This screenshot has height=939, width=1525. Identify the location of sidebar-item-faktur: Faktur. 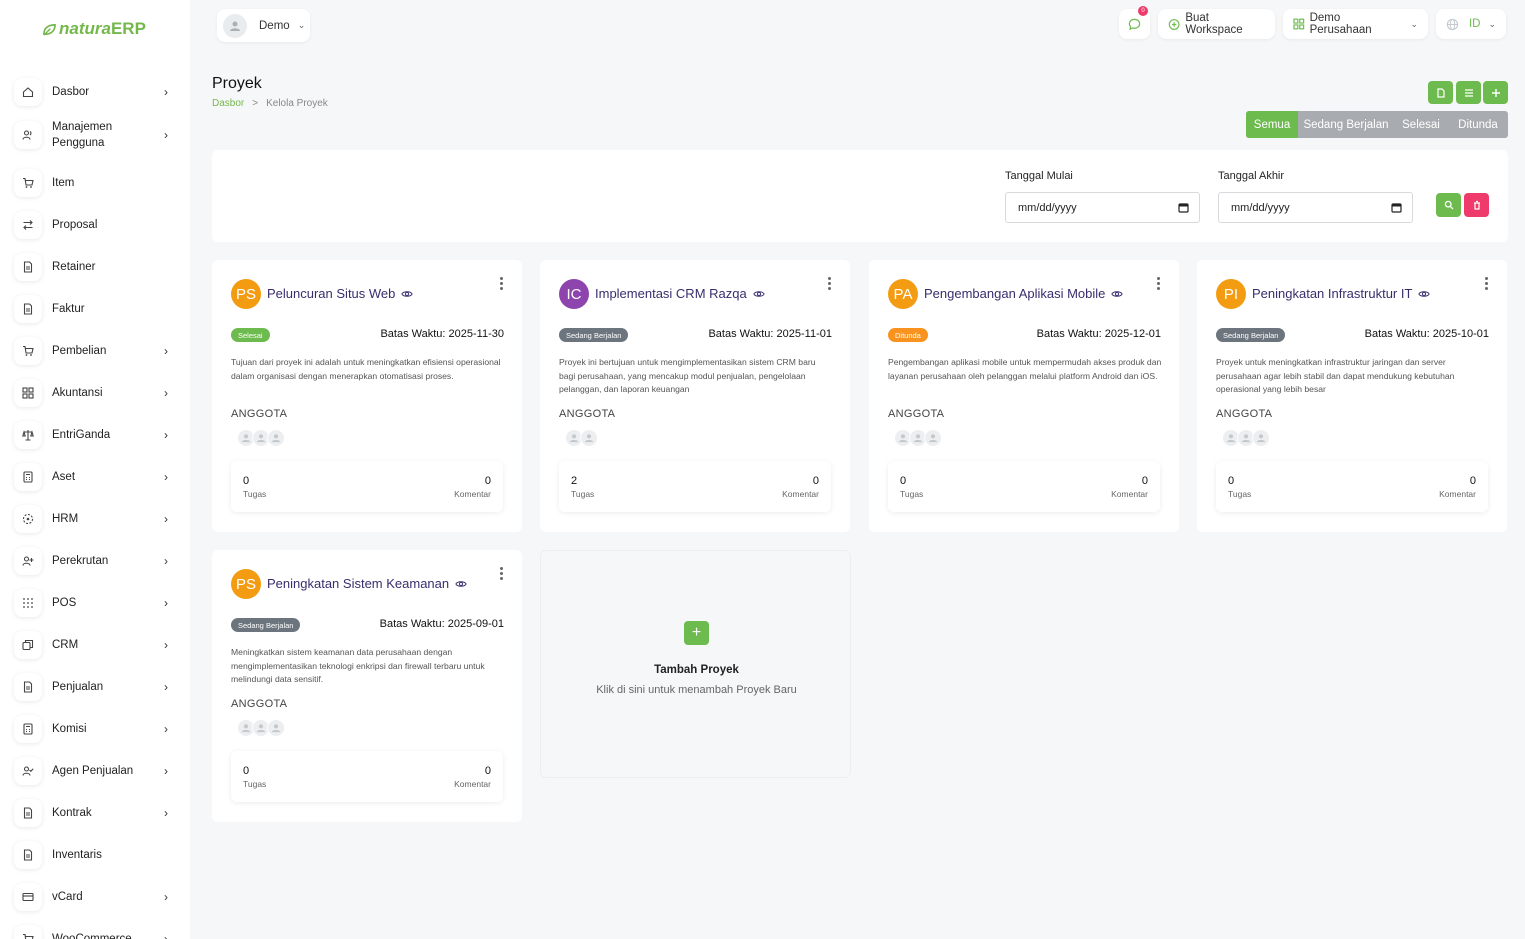
(95, 309).